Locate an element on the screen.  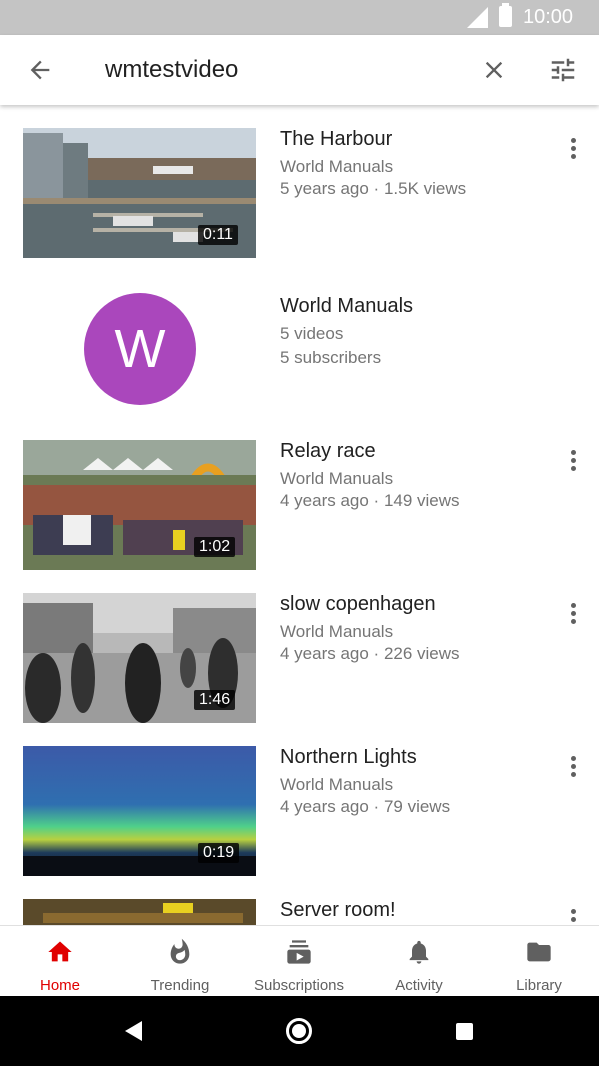
status-time: 10:00 is located at coordinates (548, 17).